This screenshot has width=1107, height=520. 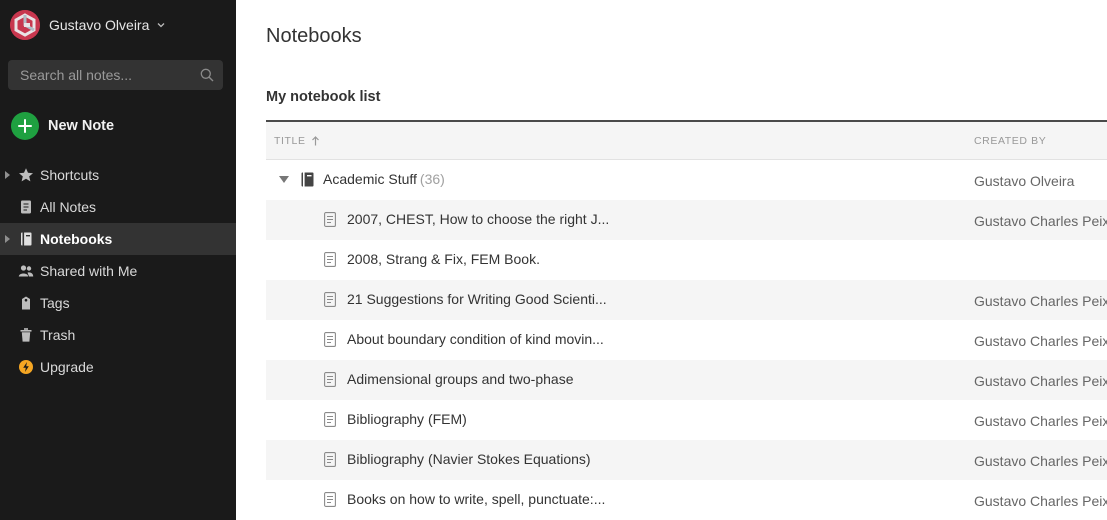 I want to click on sidebar-item-notebooks: Notebooks, so click(x=118, y=239).